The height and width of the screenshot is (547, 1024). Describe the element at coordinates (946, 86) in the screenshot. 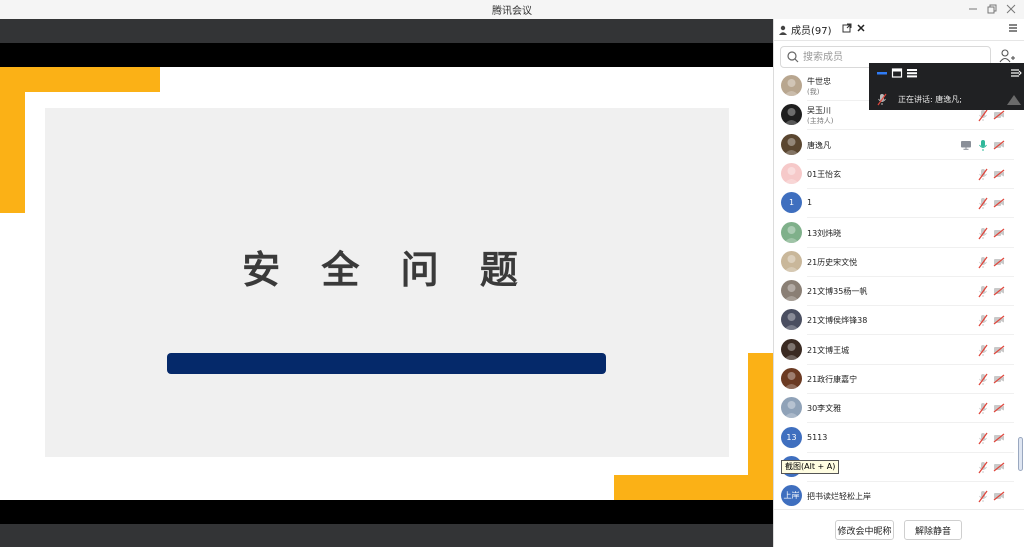

I see `floating-toolbar: 正在讲话: 唐逸凡;` at that location.